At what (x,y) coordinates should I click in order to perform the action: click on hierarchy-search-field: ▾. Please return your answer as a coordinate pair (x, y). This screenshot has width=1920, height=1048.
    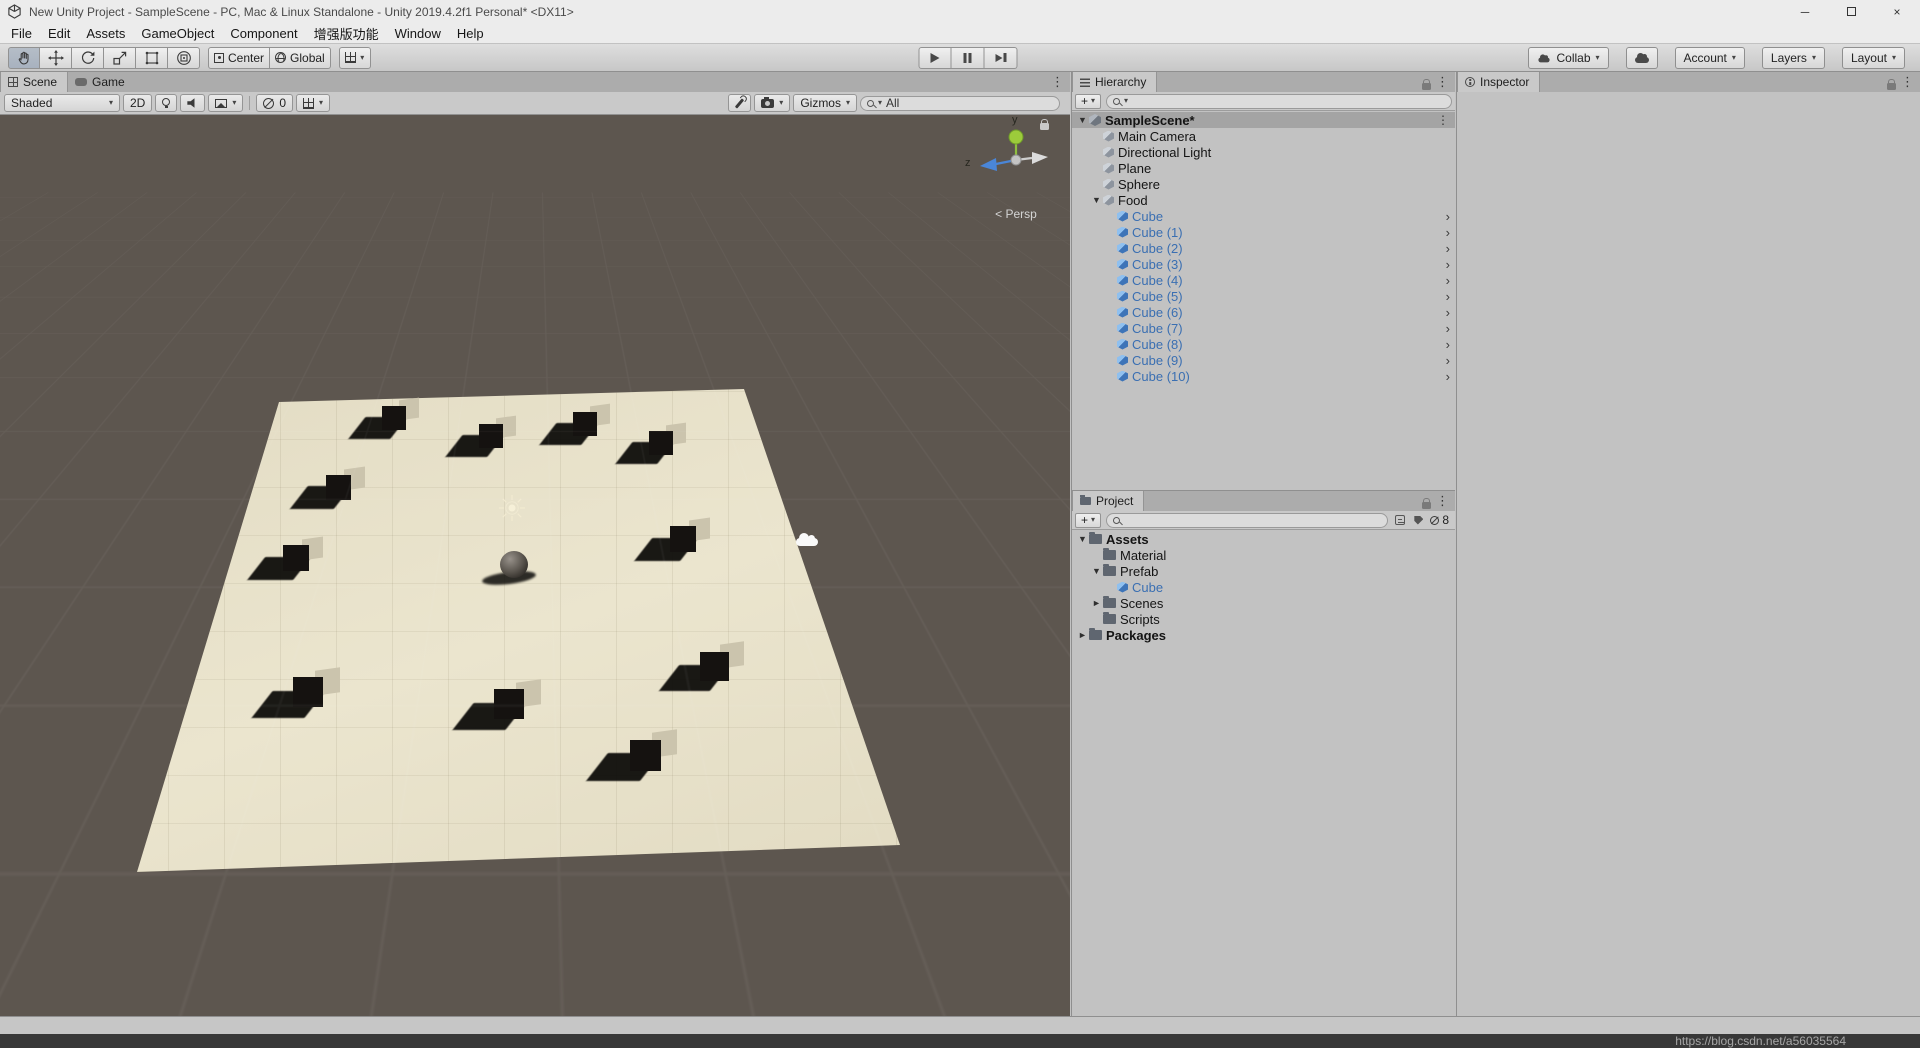
    Looking at the image, I should click on (1279, 101).